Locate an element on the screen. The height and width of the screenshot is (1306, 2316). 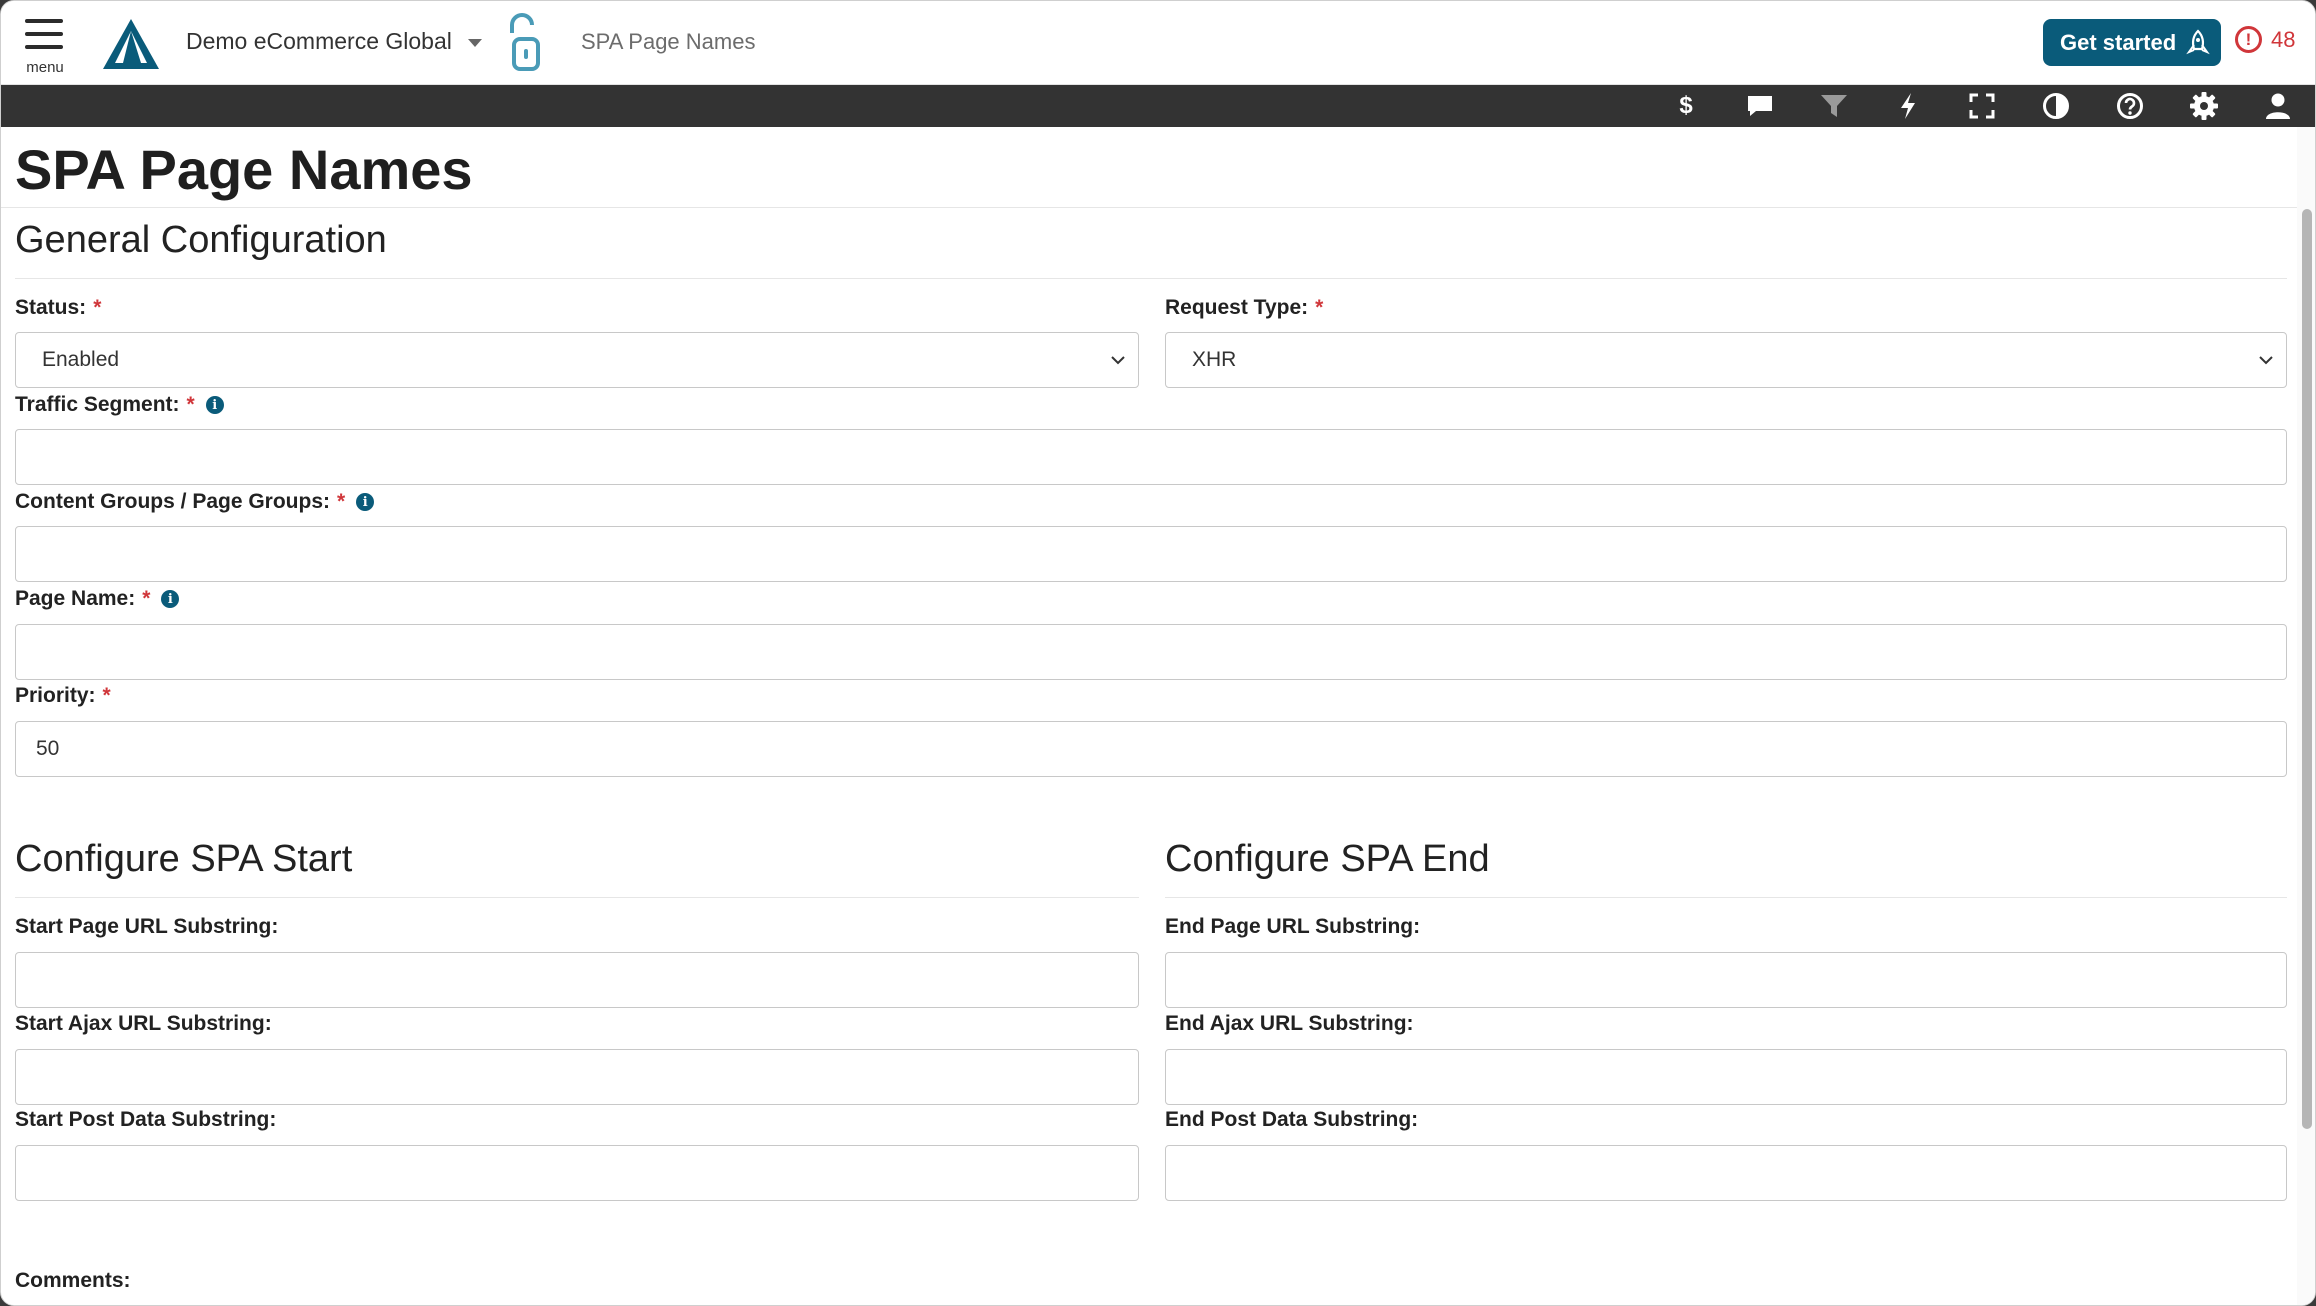
help-icon is located at coordinates (2130, 106).